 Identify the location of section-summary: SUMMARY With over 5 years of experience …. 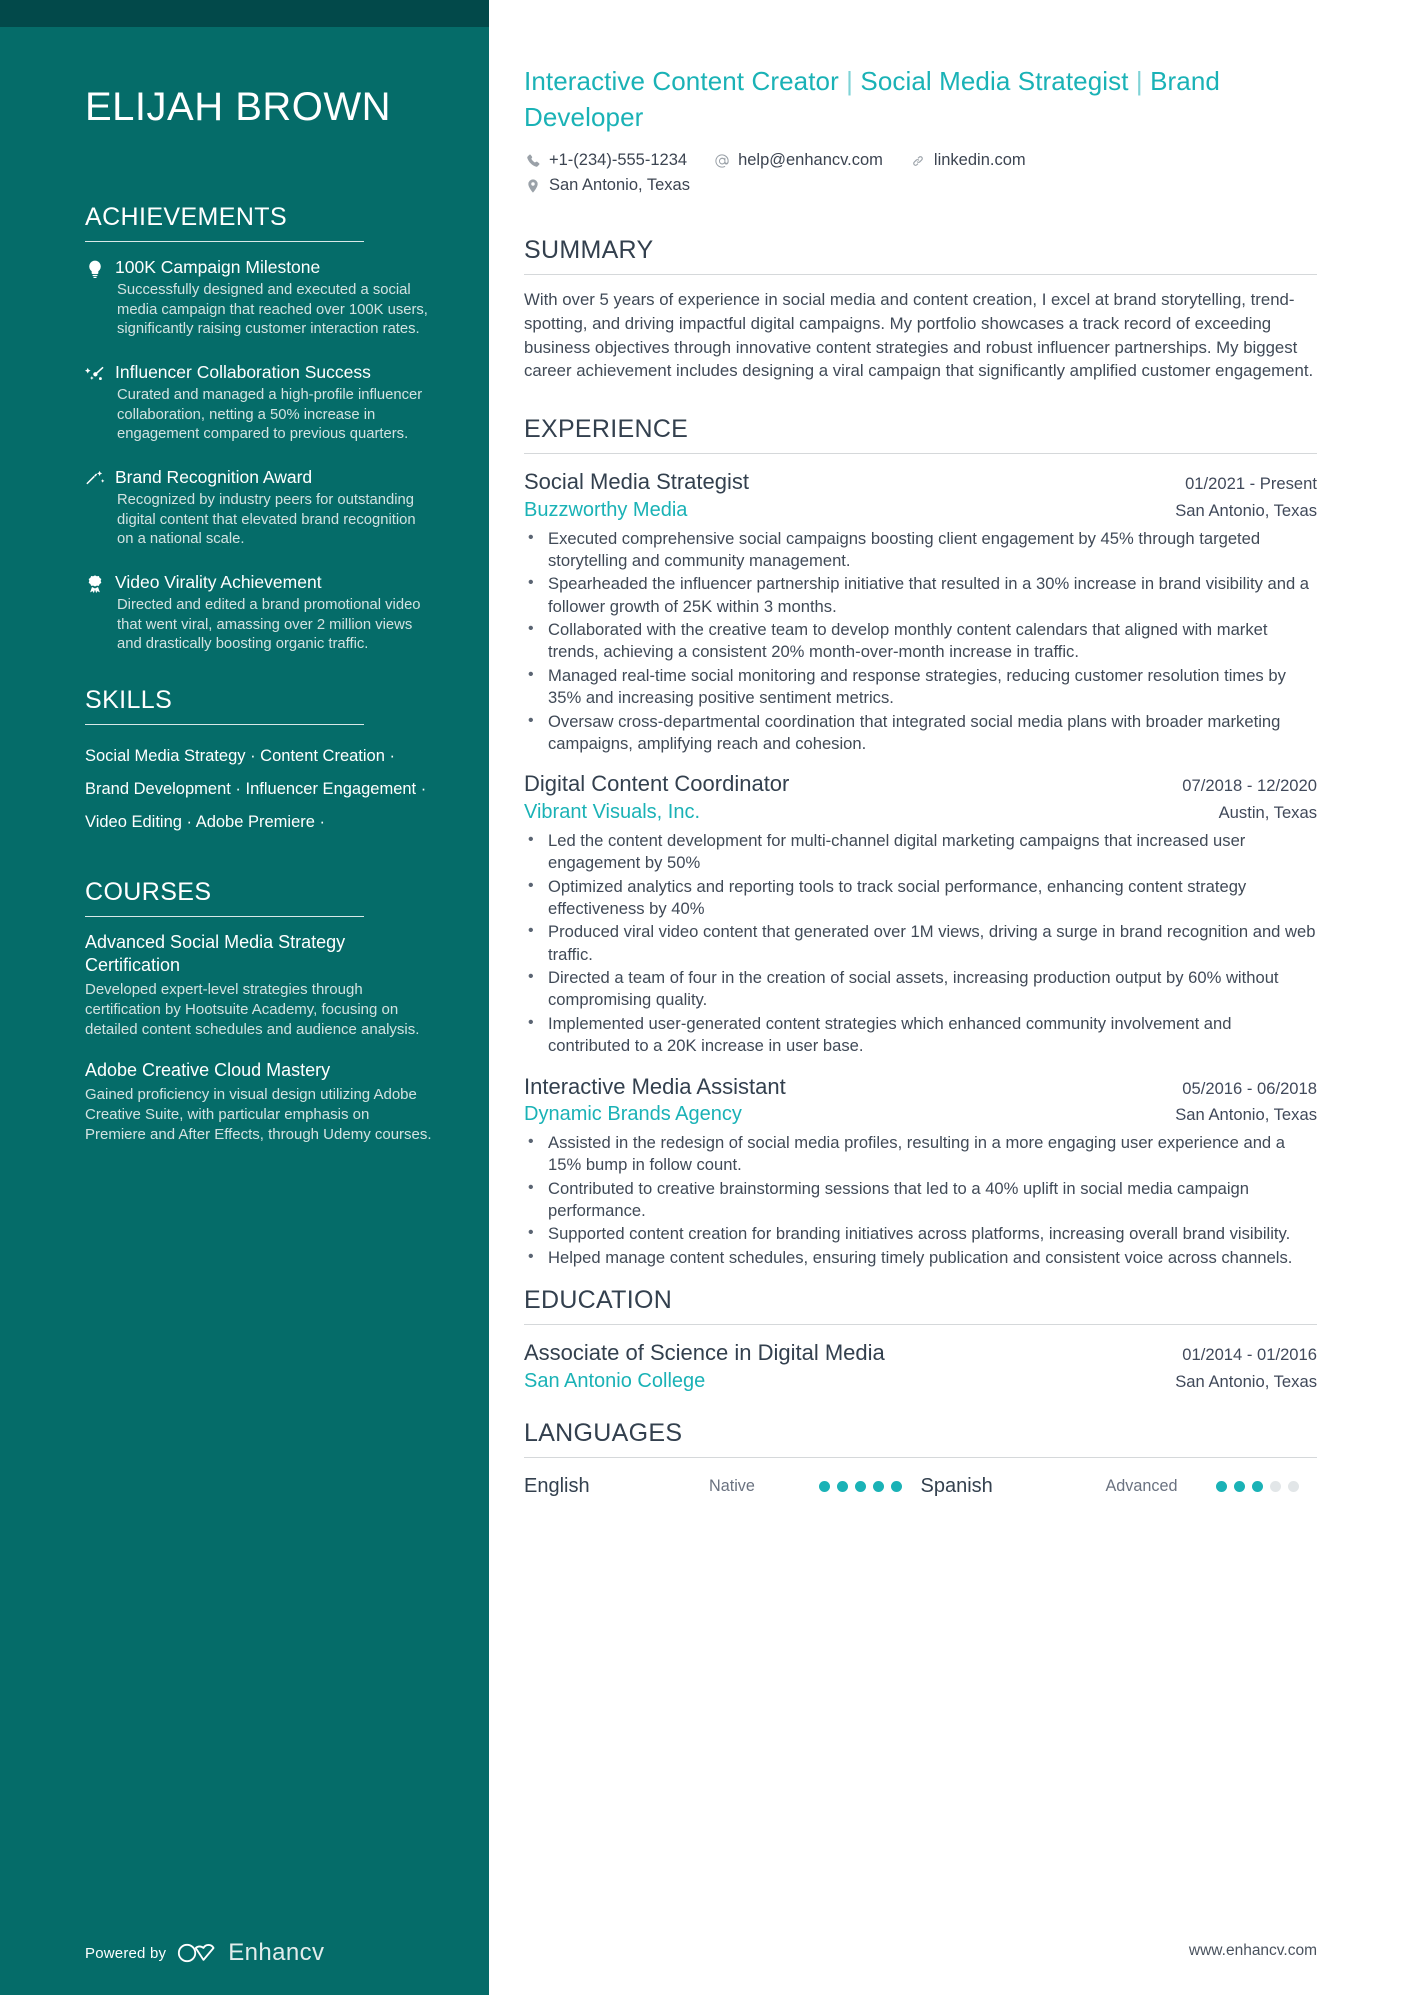
(920, 309).